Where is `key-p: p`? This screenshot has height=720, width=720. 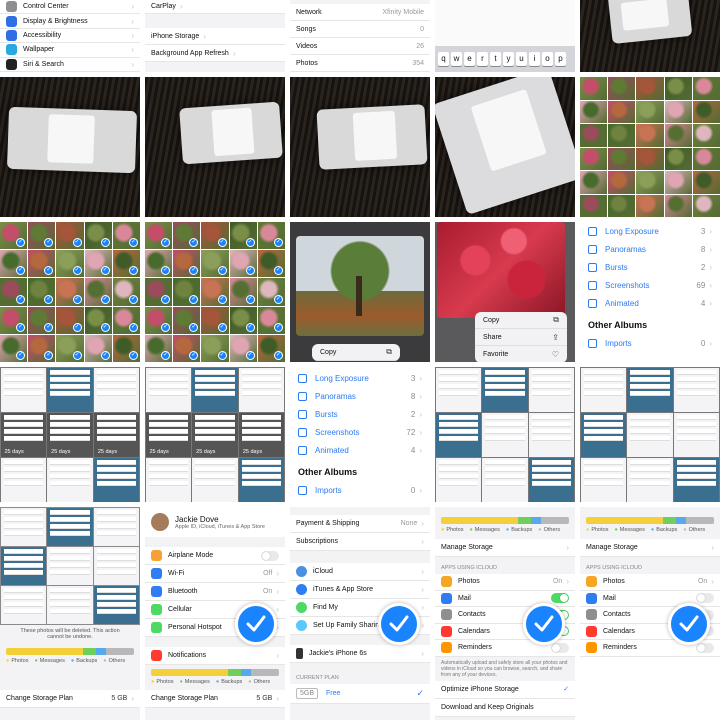 key-p: p is located at coordinates (560, 59).